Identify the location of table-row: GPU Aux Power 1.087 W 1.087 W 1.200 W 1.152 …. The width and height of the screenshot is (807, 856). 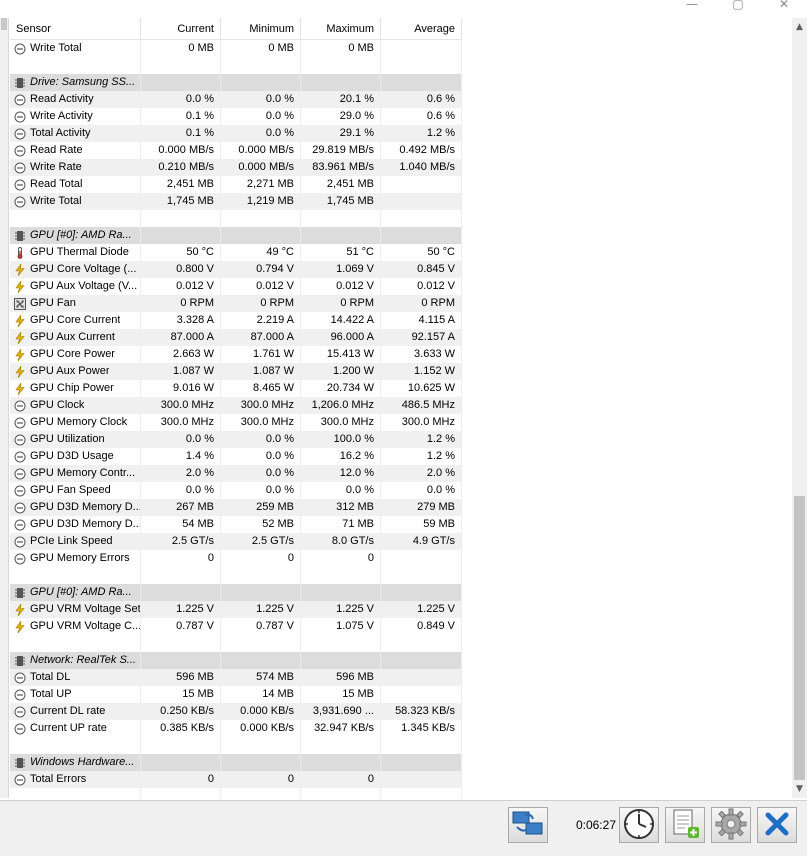
(236, 371).